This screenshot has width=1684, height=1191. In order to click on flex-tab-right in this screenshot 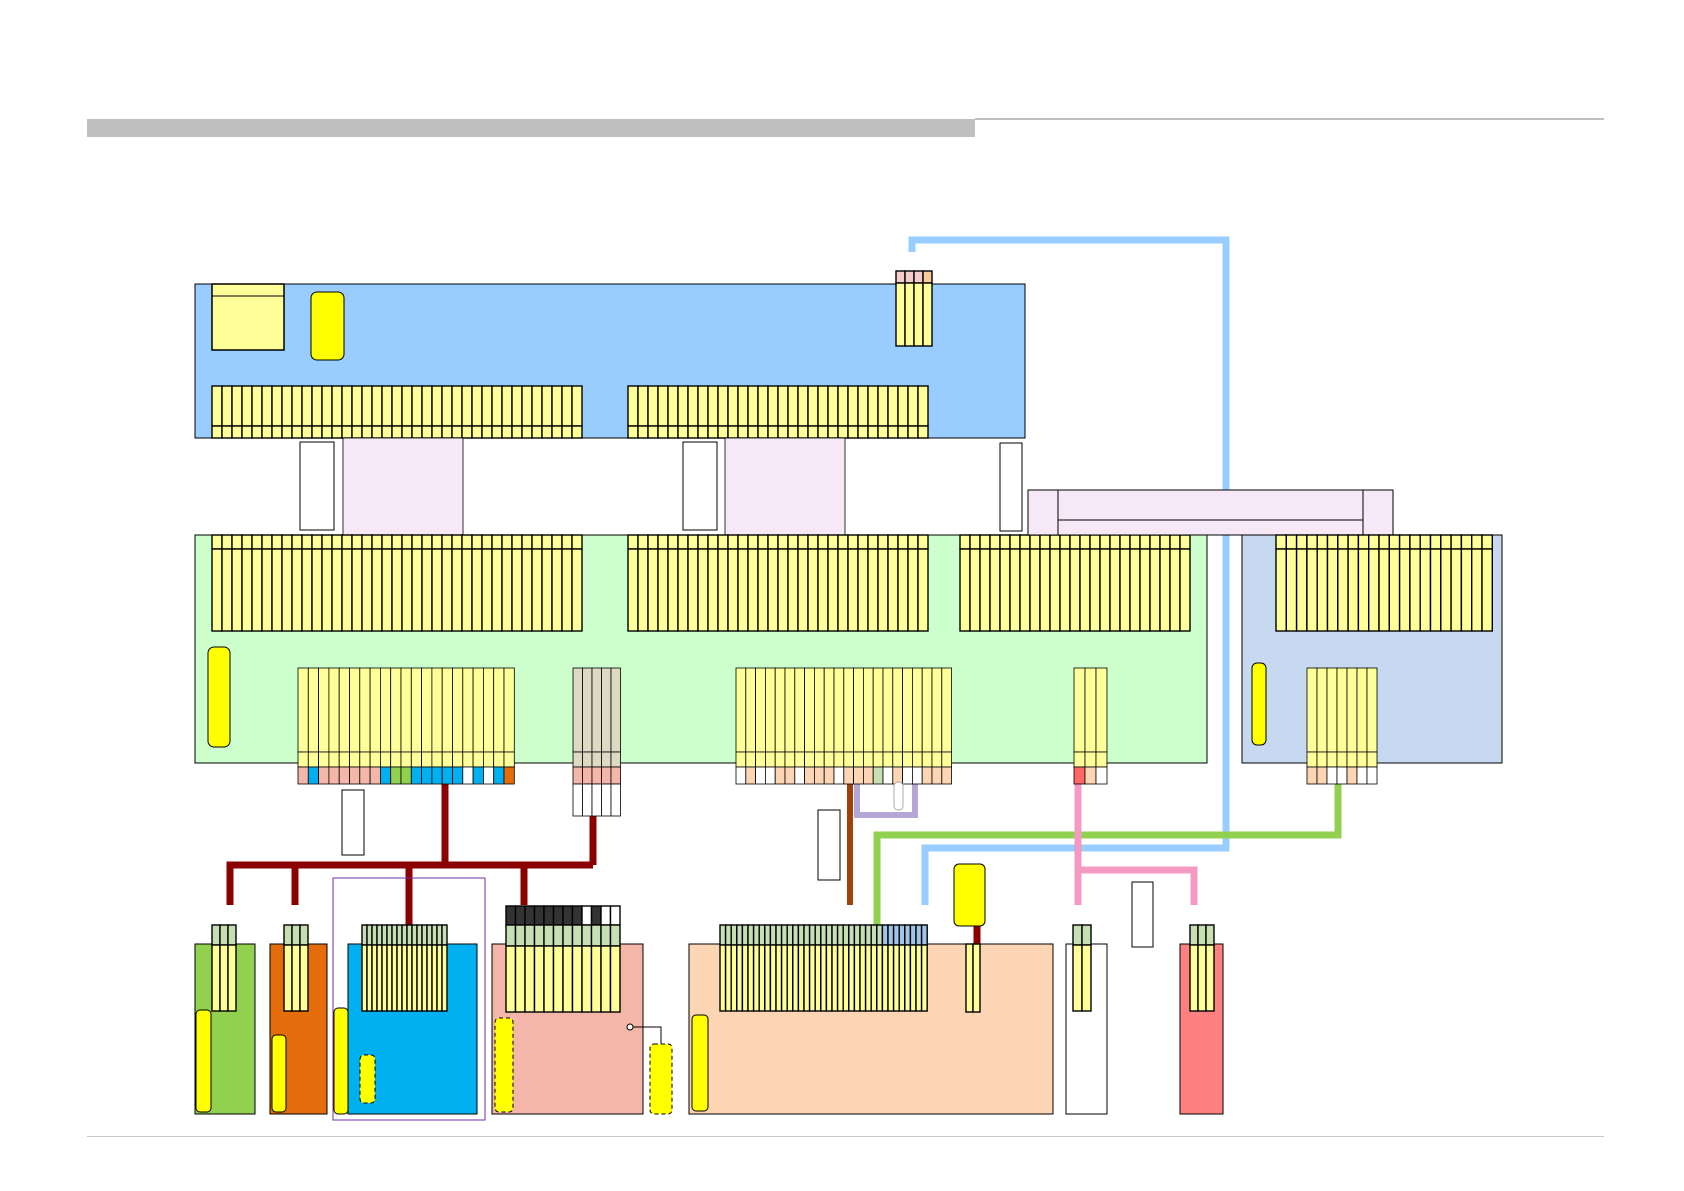, I will do `click(1011, 487)`.